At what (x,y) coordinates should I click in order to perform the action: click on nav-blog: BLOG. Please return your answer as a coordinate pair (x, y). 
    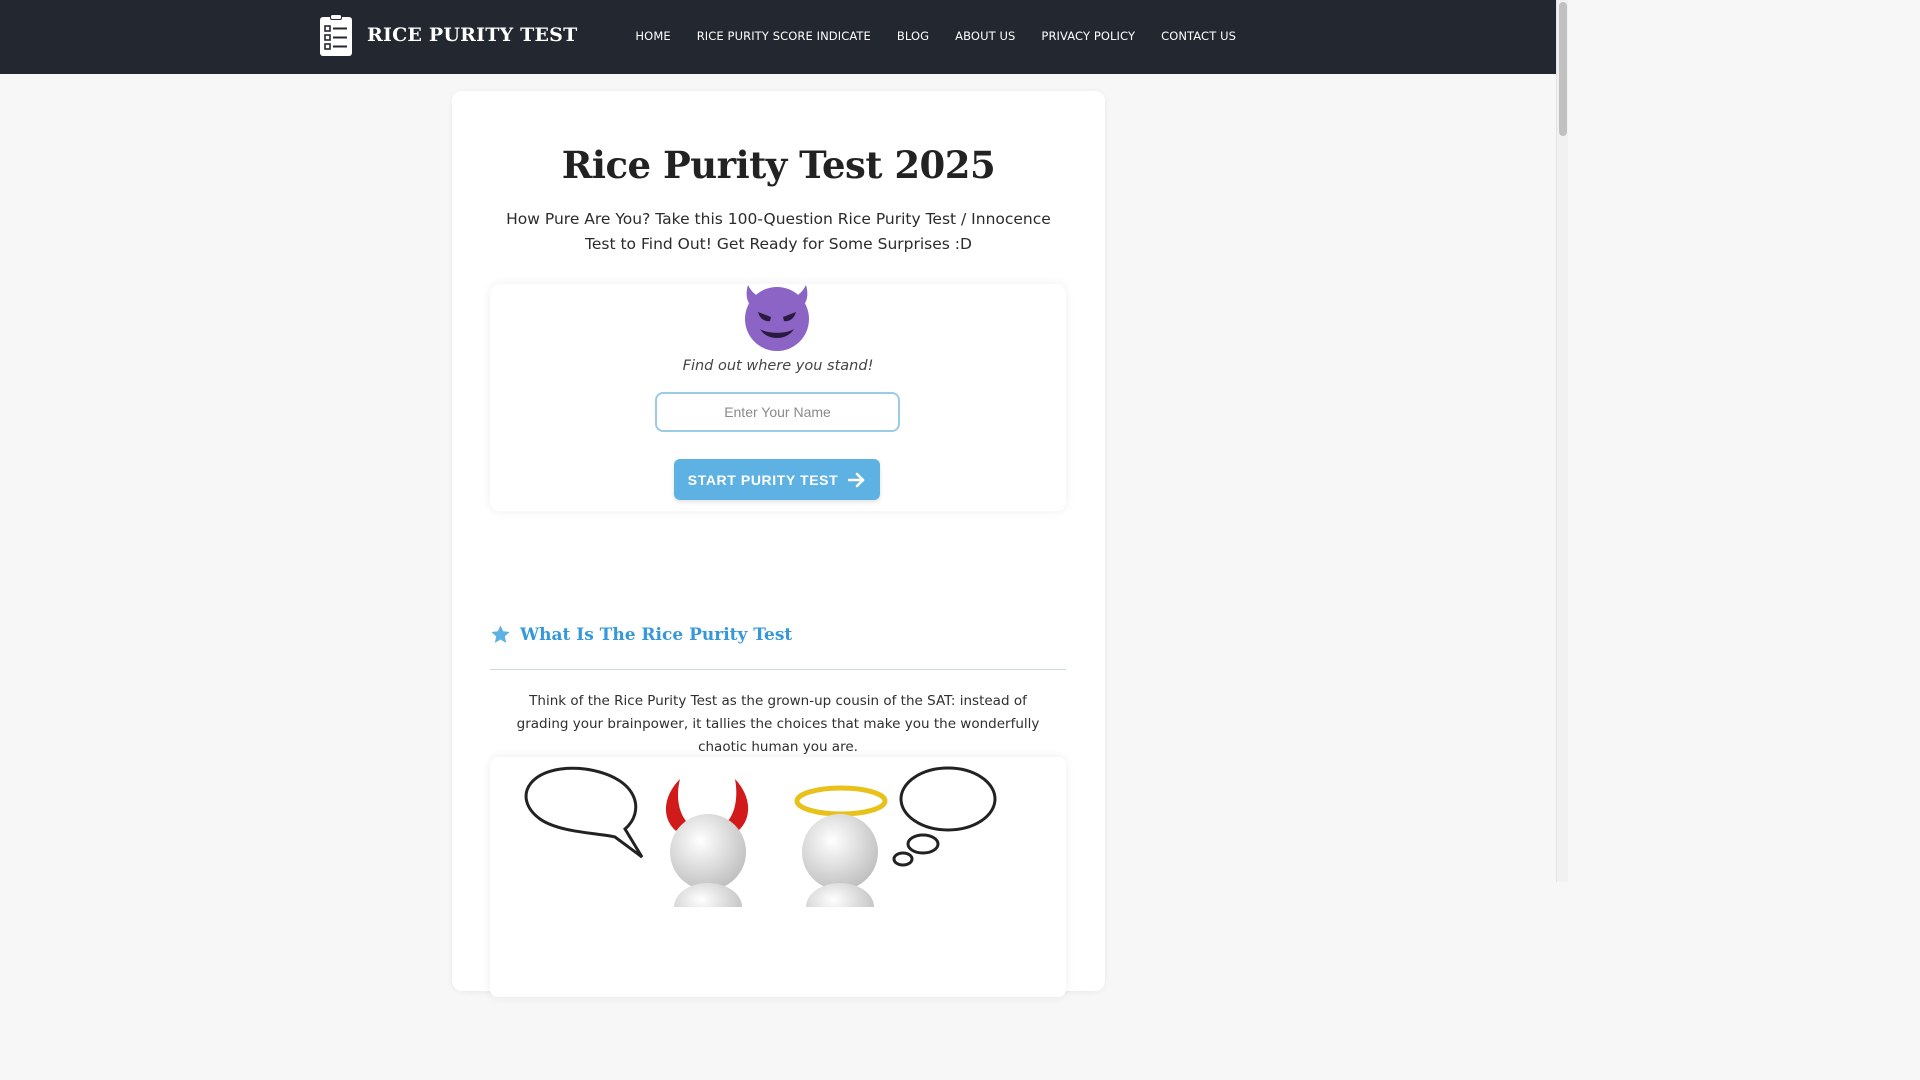
    Looking at the image, I should click on (913, 36).